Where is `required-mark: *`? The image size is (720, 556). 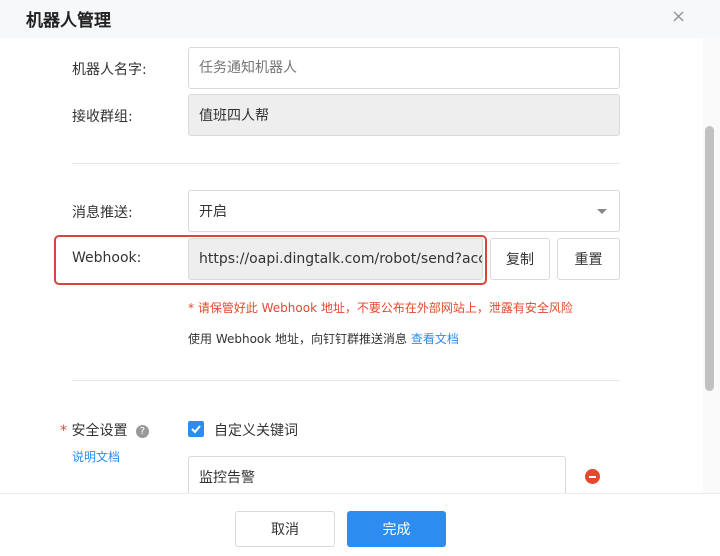 required-mark: * is located at coordinates (63, 431).